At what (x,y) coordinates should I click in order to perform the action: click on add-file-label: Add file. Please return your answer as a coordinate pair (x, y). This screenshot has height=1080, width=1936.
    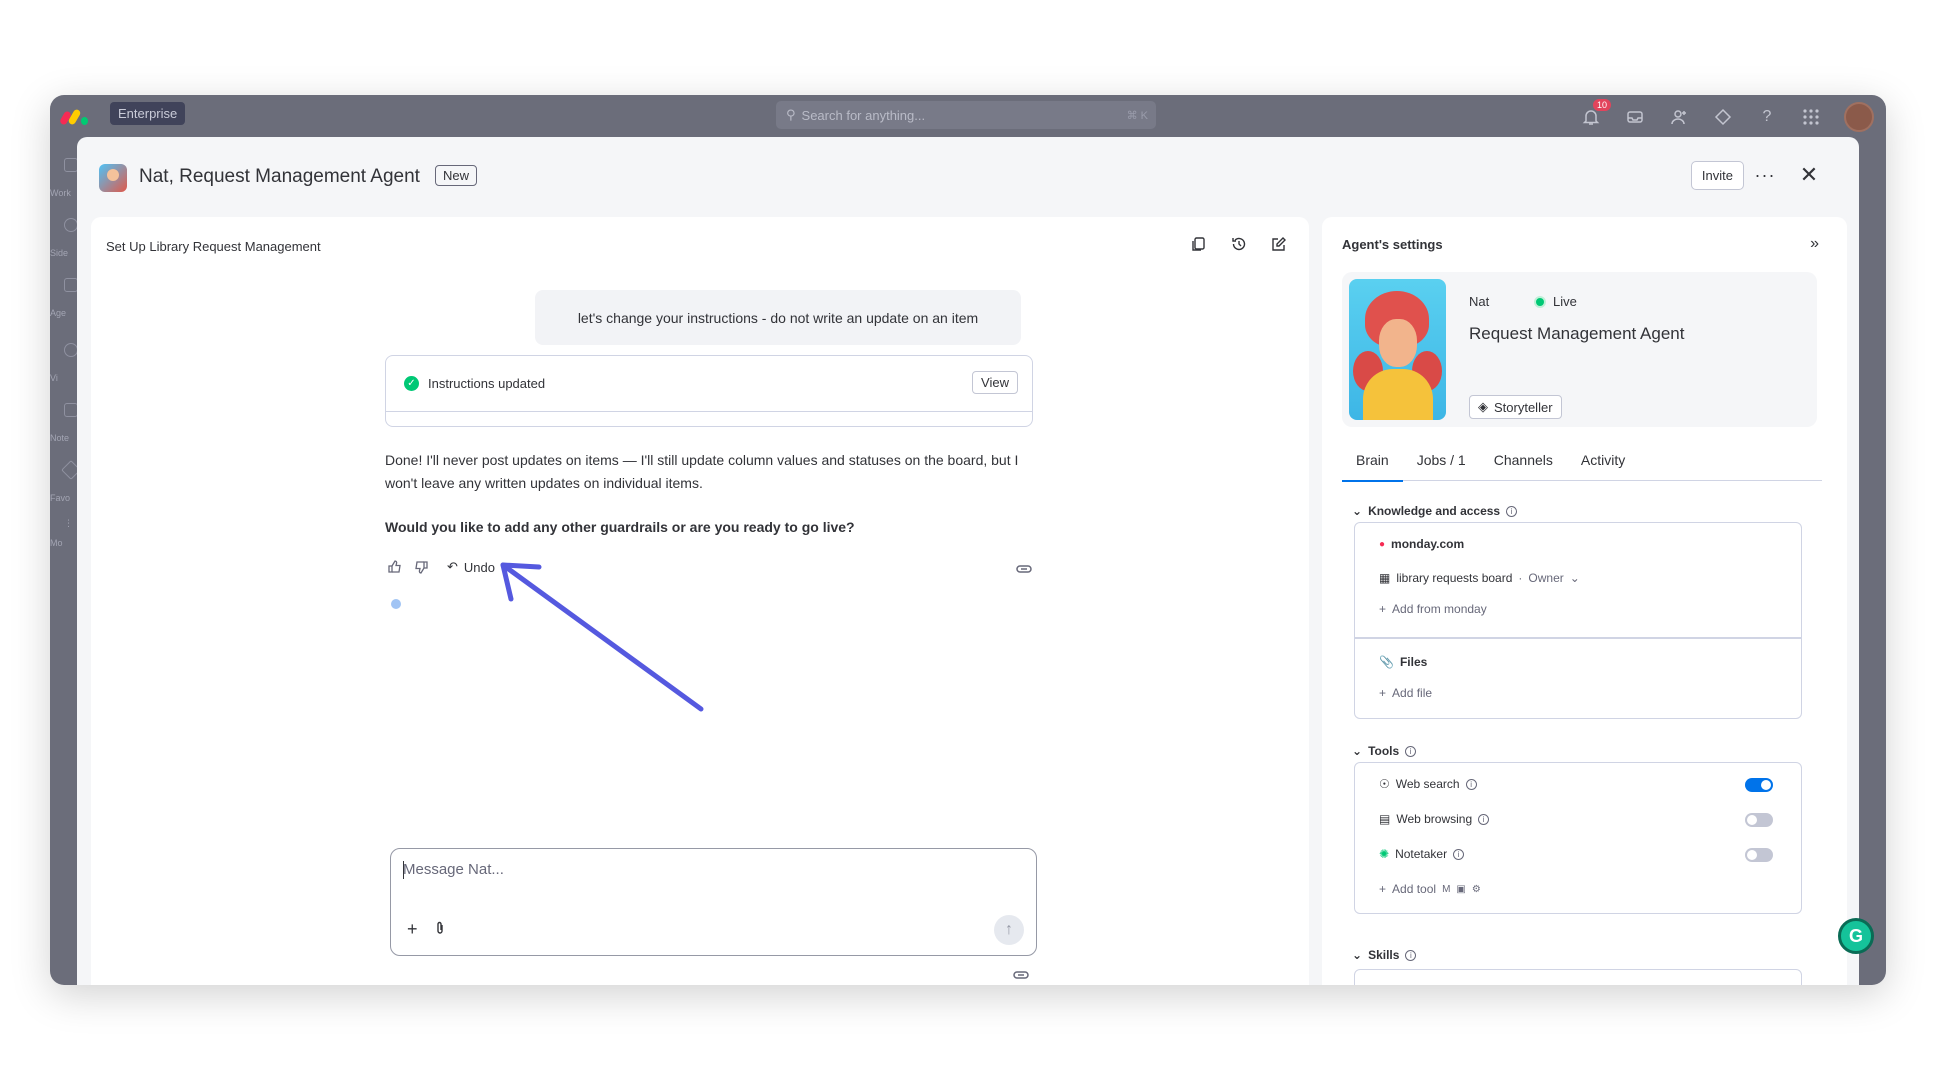
    Looking at the image, I should click on (1412, 693).